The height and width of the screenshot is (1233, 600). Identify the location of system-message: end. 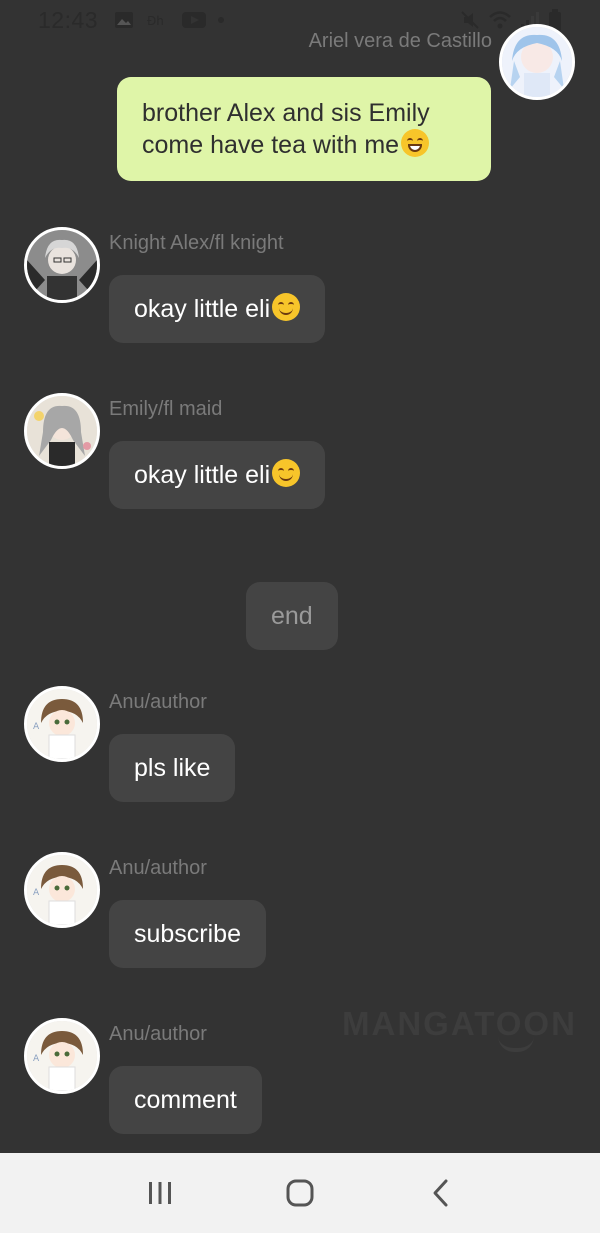
(292, 616).